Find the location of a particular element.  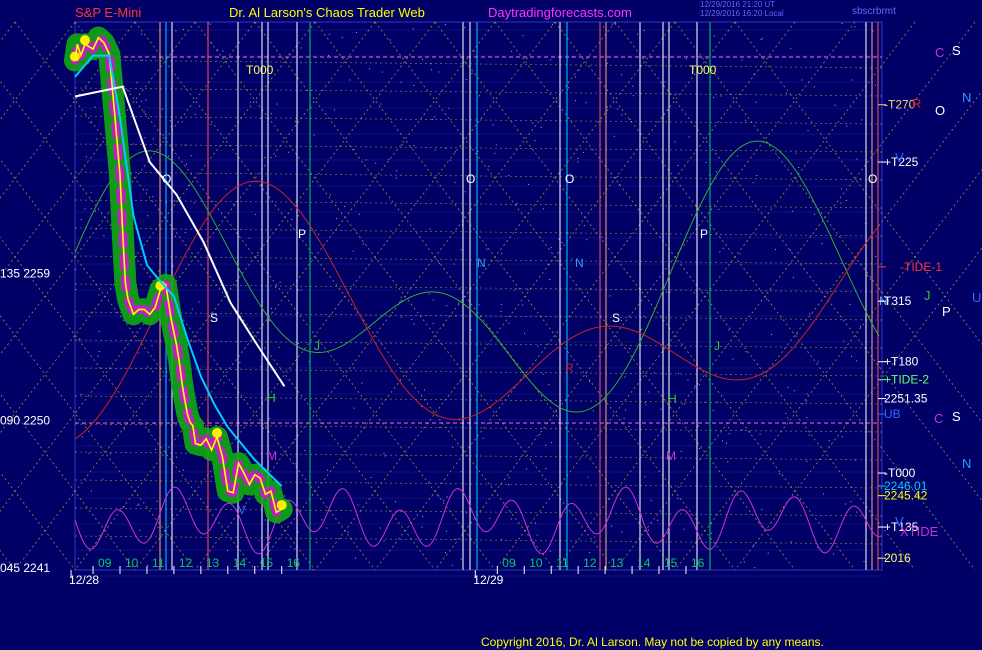

planet-letter: U is located at coordinates (976, 297).